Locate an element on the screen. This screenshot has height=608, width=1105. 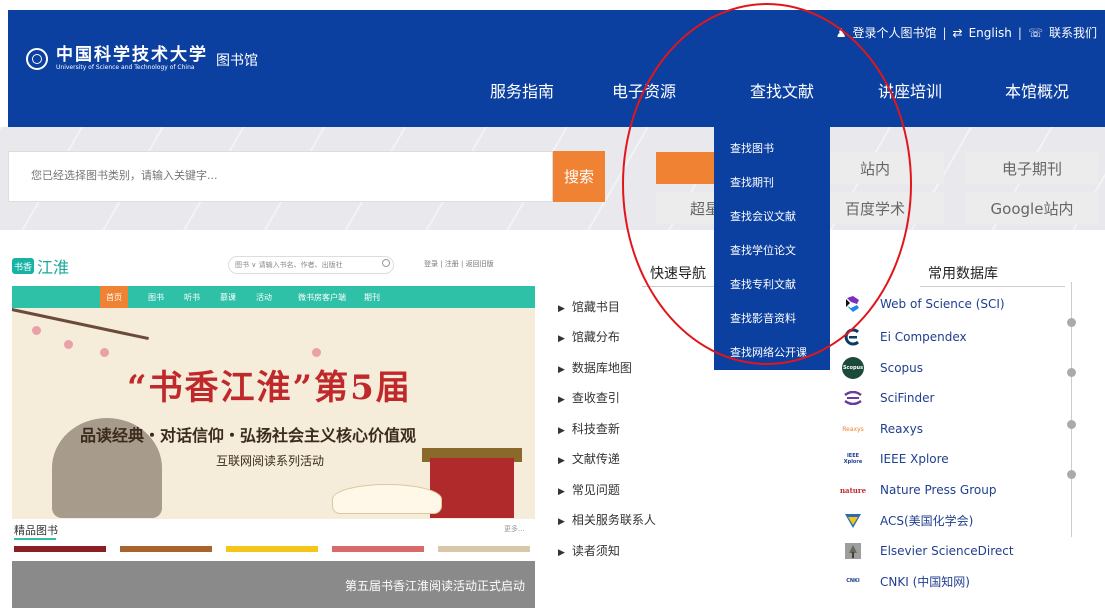
dropdown-item-patents: 查找专利文献 is located at coordinates (763, 284).